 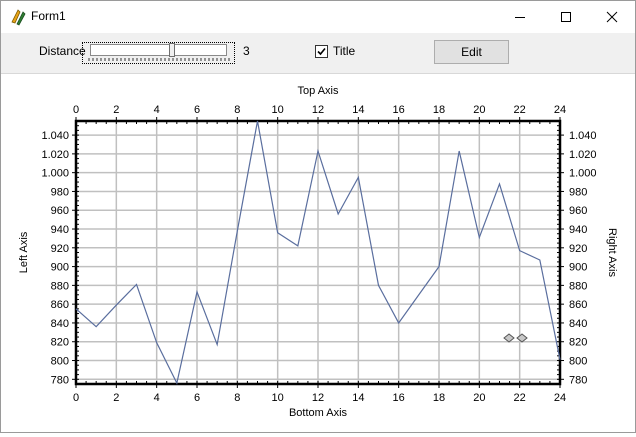 What do you see at coordinates (318, 17) in the screenshot?
I see `title-bar: Form1` at bounding box center [318, 17].